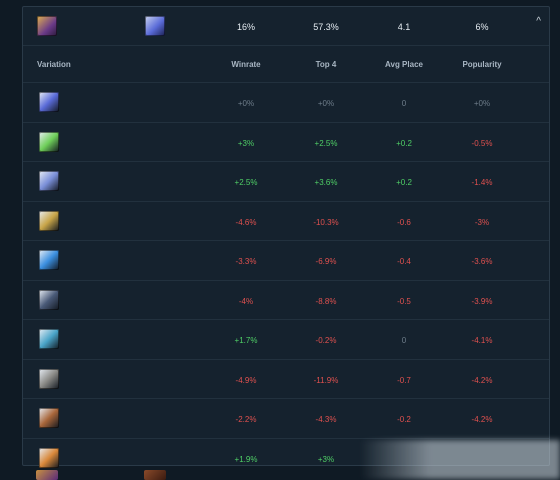 Image resolution: width=560 pixels, height=480 pixels. I want to click on column-avg-place: Avg Place, so click(404, 64).